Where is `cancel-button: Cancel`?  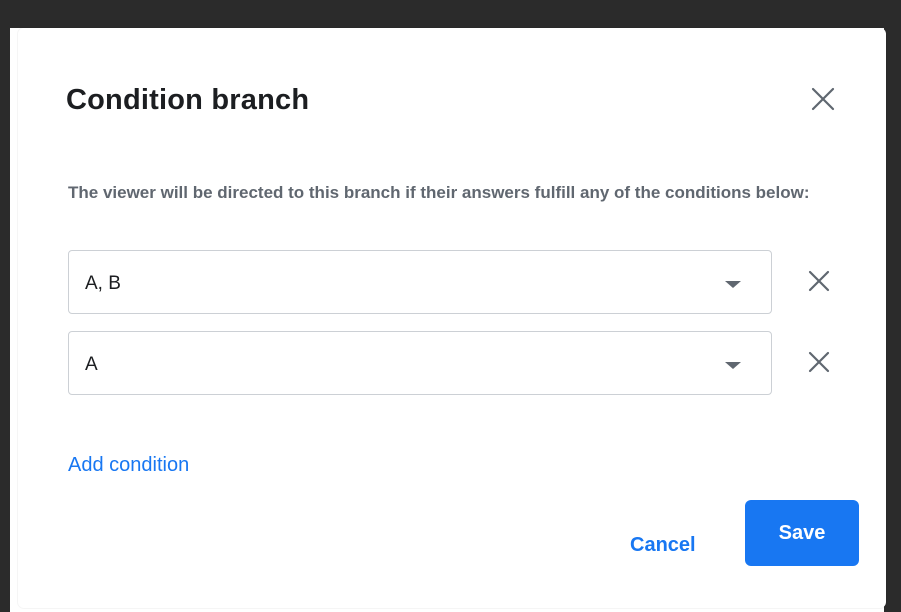
cancel-button: Cancel is located at coordinates (663, 545).